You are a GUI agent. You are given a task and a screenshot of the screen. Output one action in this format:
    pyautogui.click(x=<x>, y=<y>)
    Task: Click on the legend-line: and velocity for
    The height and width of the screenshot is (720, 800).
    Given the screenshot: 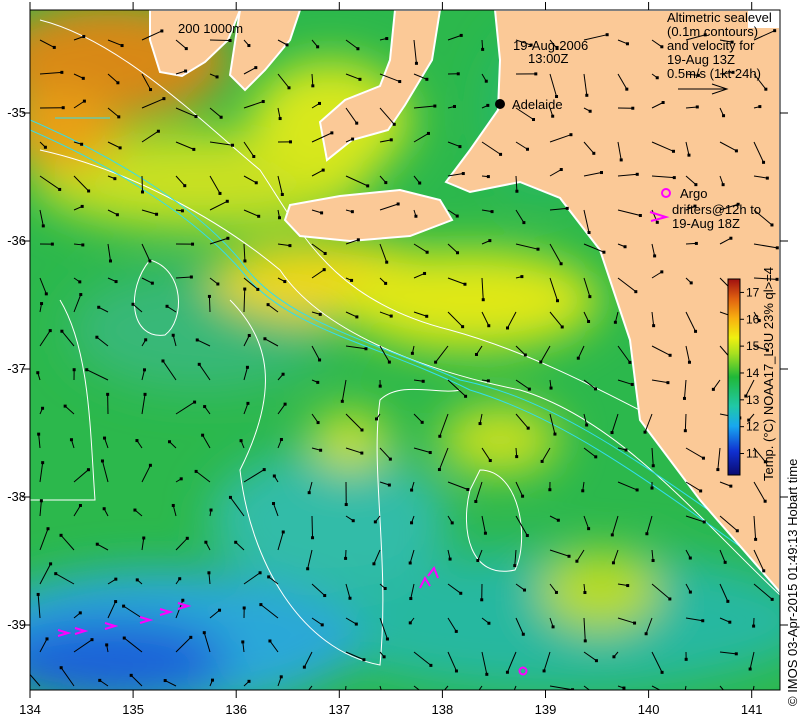 What is the action you would take?
    pyautogui.click(x=711, y=45)
    